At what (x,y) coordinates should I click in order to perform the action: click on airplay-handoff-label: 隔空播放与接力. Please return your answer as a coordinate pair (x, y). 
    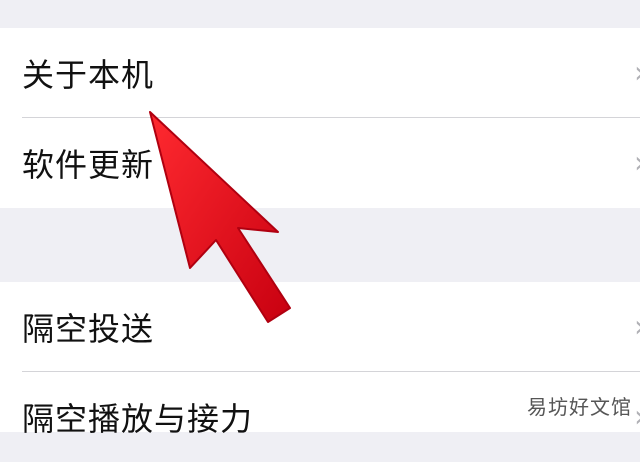
    Looking at the image, I should click on (138, 419).